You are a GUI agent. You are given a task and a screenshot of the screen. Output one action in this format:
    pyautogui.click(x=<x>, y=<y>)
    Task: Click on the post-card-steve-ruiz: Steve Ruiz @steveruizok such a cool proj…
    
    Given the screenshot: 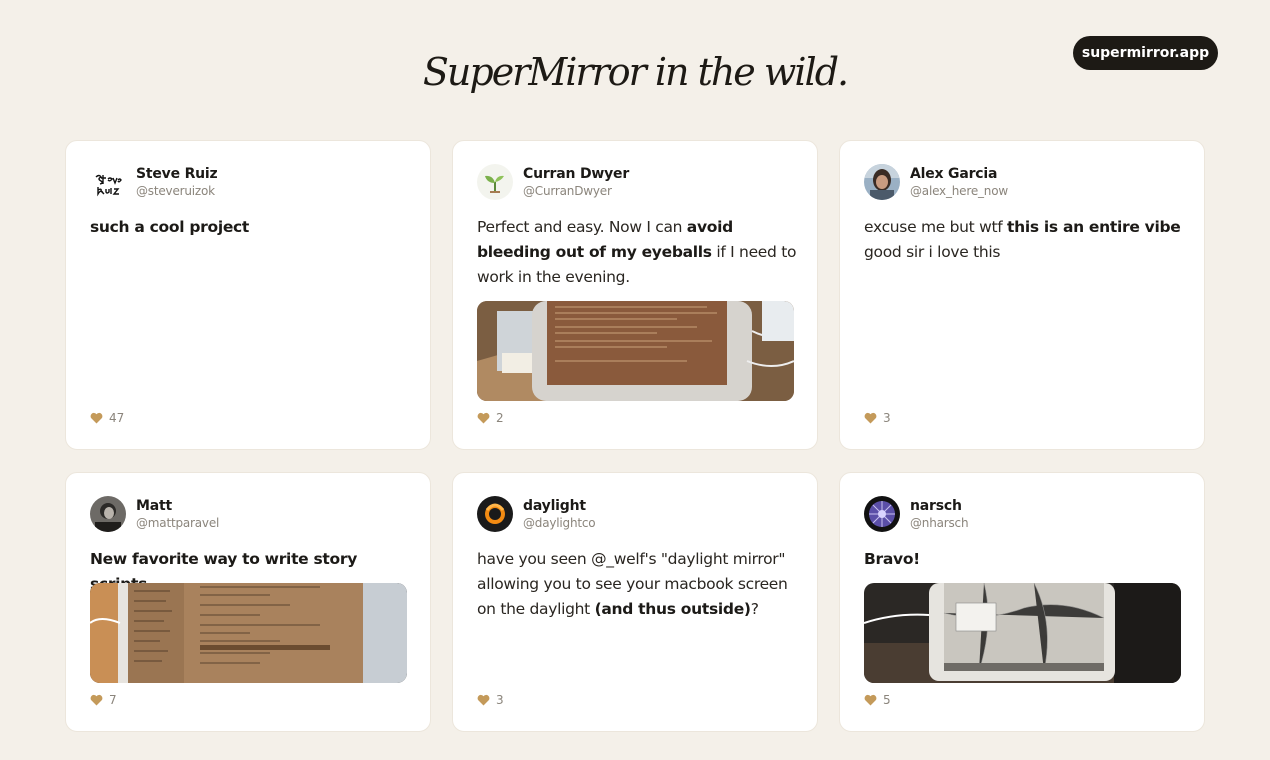 What is the action you would take?
    pyautogui.click(x=248, y=295)
    